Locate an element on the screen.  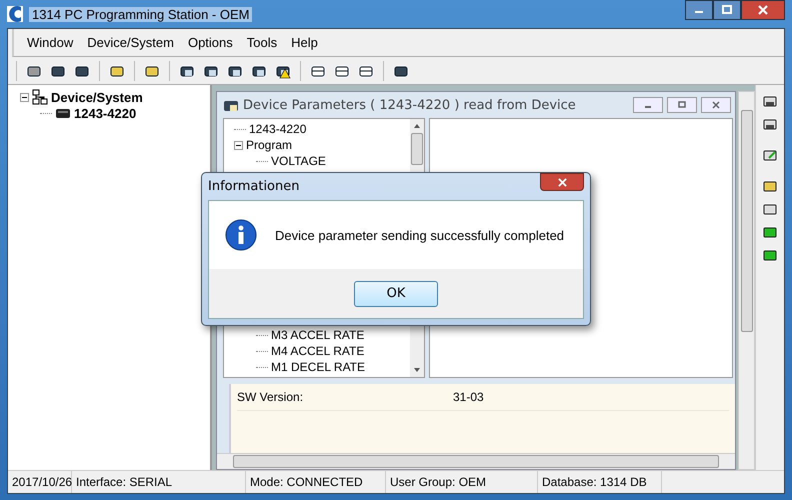
scroll-down-icon is located at coordinates (417, 370).